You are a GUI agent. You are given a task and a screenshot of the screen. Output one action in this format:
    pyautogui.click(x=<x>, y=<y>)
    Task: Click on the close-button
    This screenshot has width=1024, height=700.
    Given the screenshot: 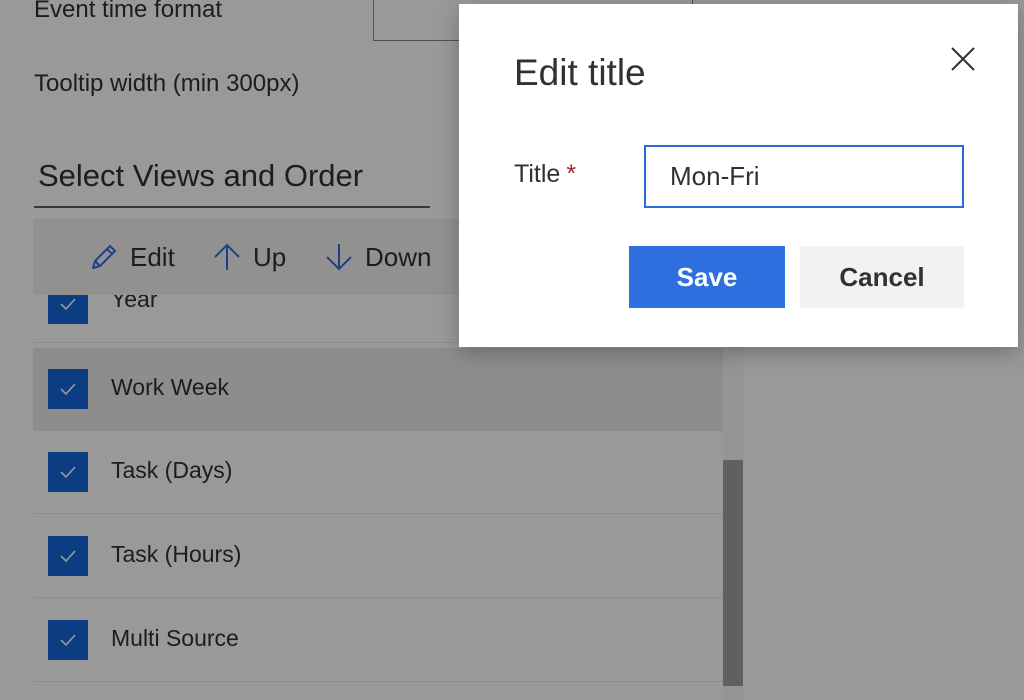 What is the action you would take?
    pyautogui.click(x=963, y=59)
    